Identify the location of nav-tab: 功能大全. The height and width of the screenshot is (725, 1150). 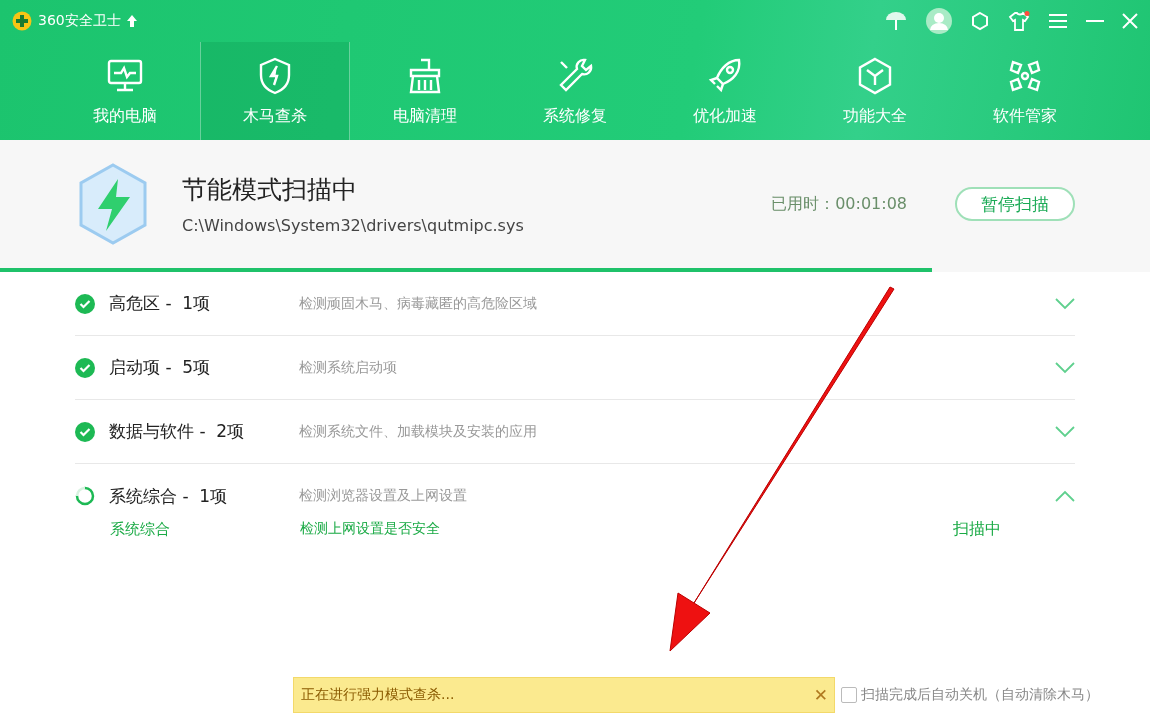
(875, 91).